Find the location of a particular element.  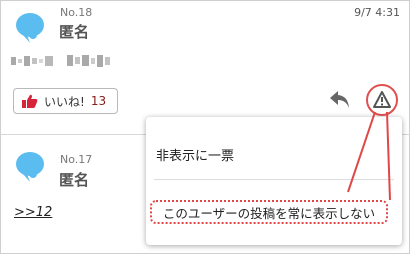

report-button is located at coordinates (382, 100).